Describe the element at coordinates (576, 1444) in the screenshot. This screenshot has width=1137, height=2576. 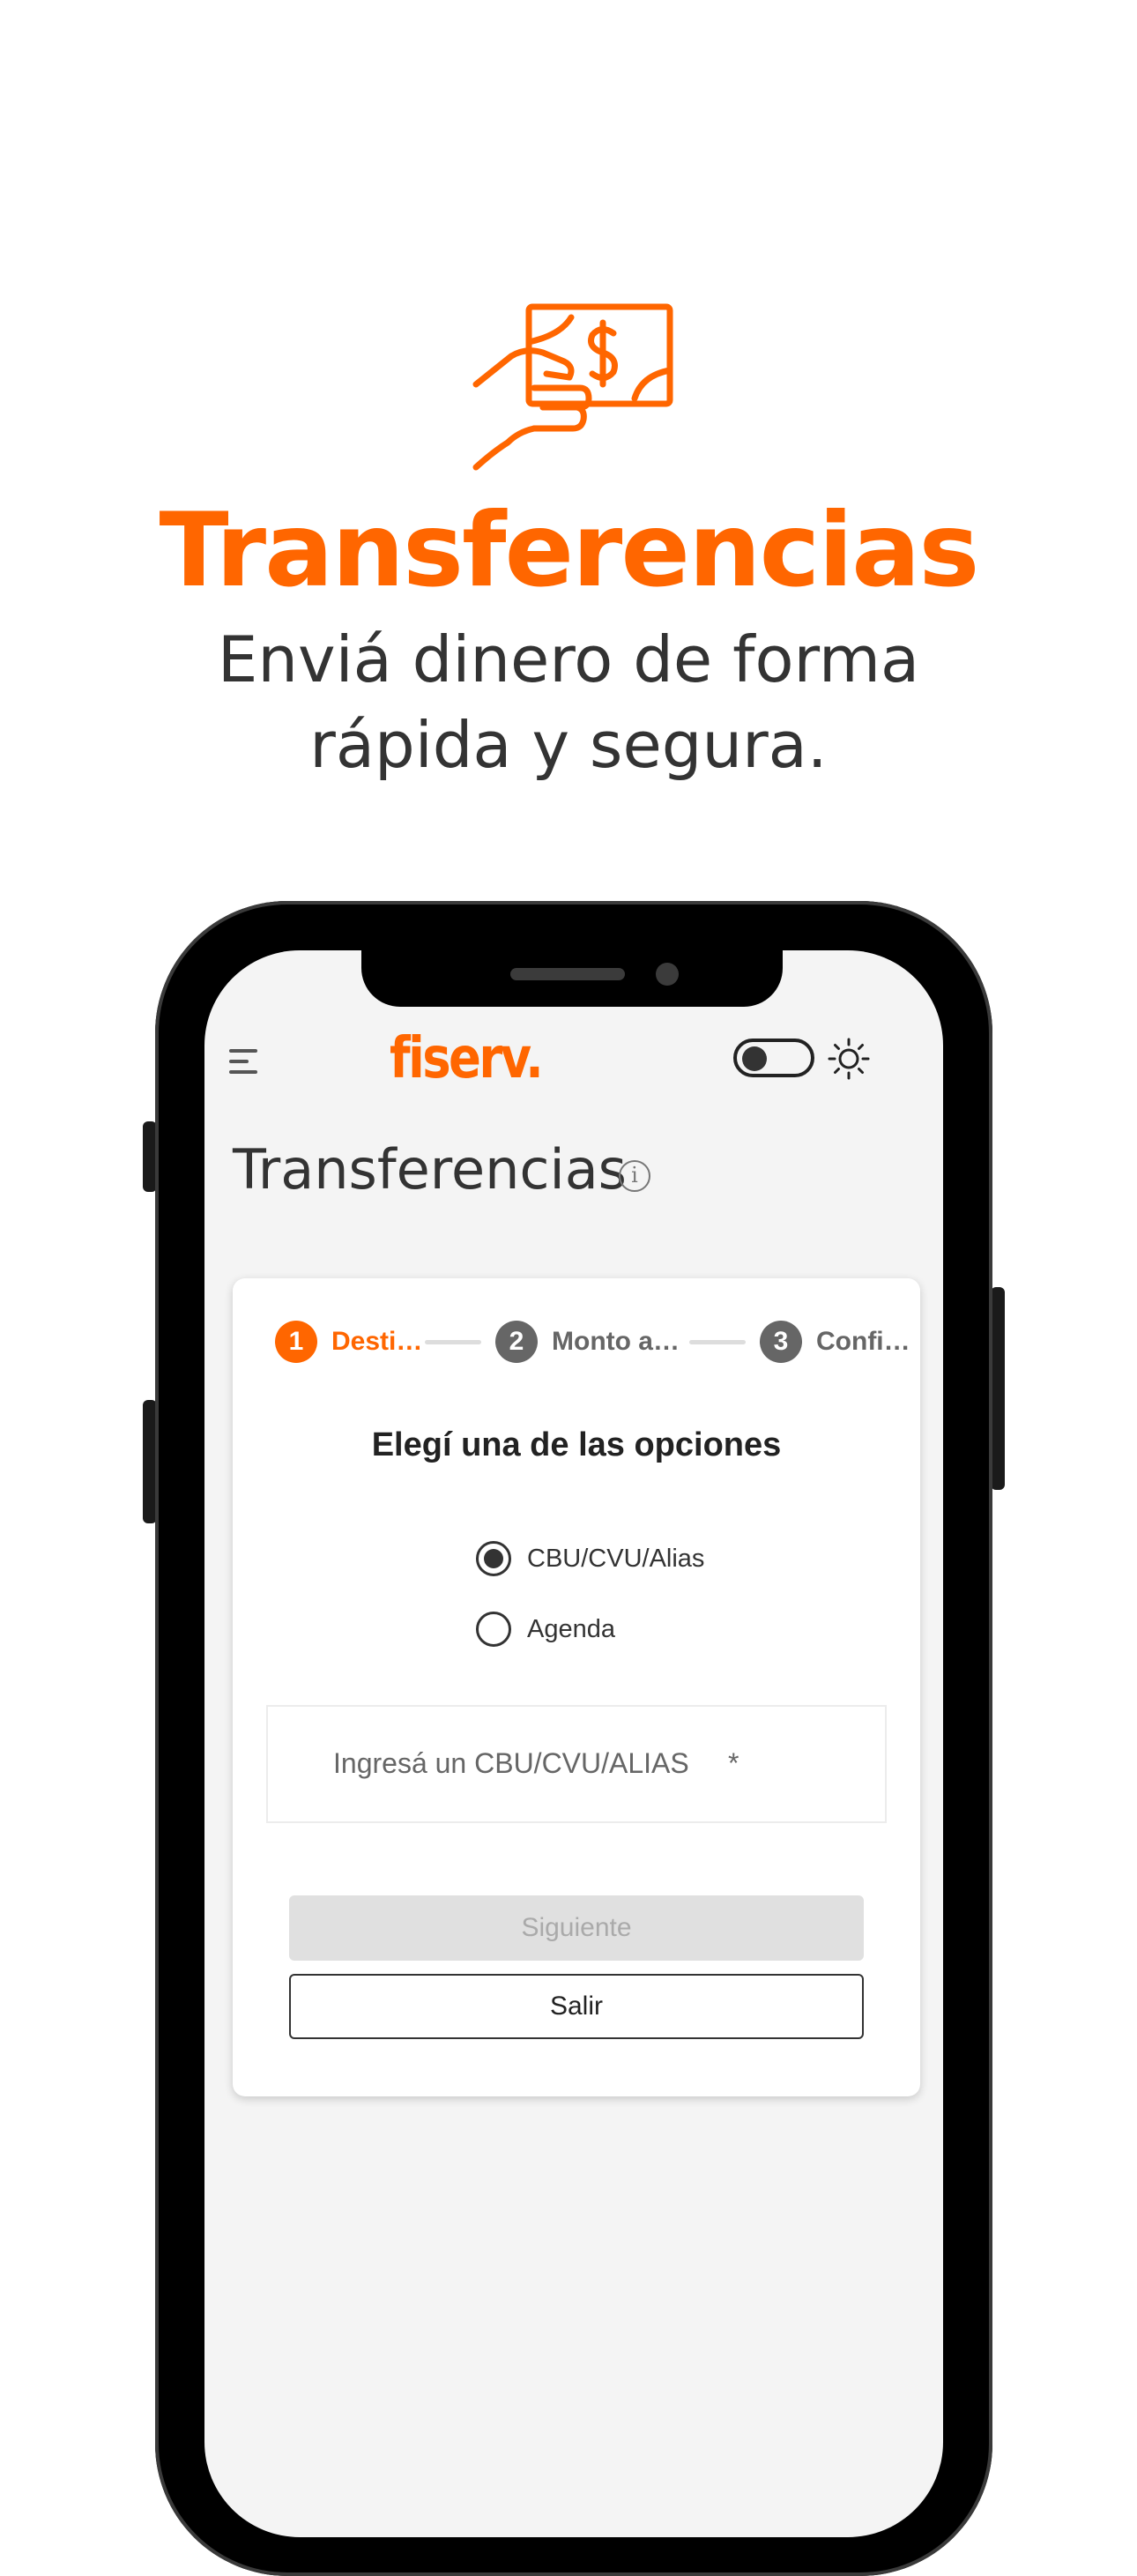
I see `options-heading: Elegí una de las opciones` at that location.